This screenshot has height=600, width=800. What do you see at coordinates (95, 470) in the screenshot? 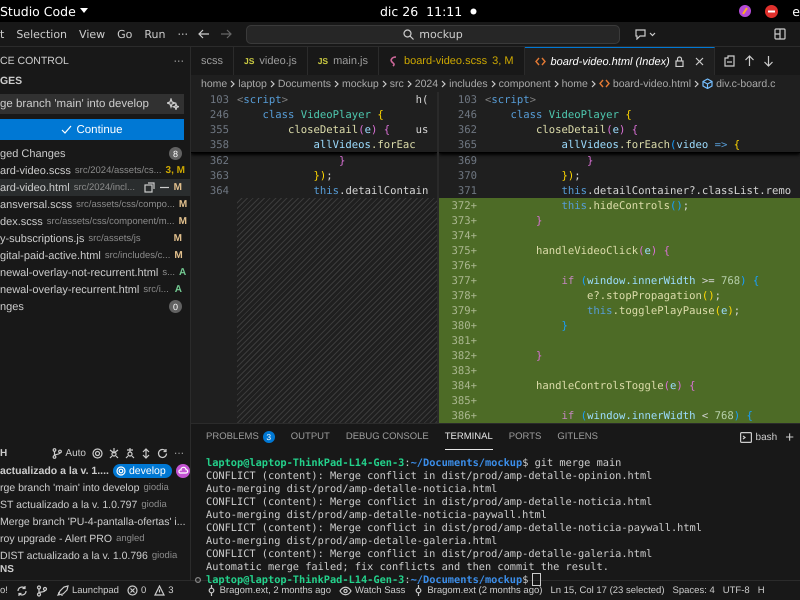
I see `commit-item: actualizado a la v. 1.... develop` at bounding box center [95, 470].